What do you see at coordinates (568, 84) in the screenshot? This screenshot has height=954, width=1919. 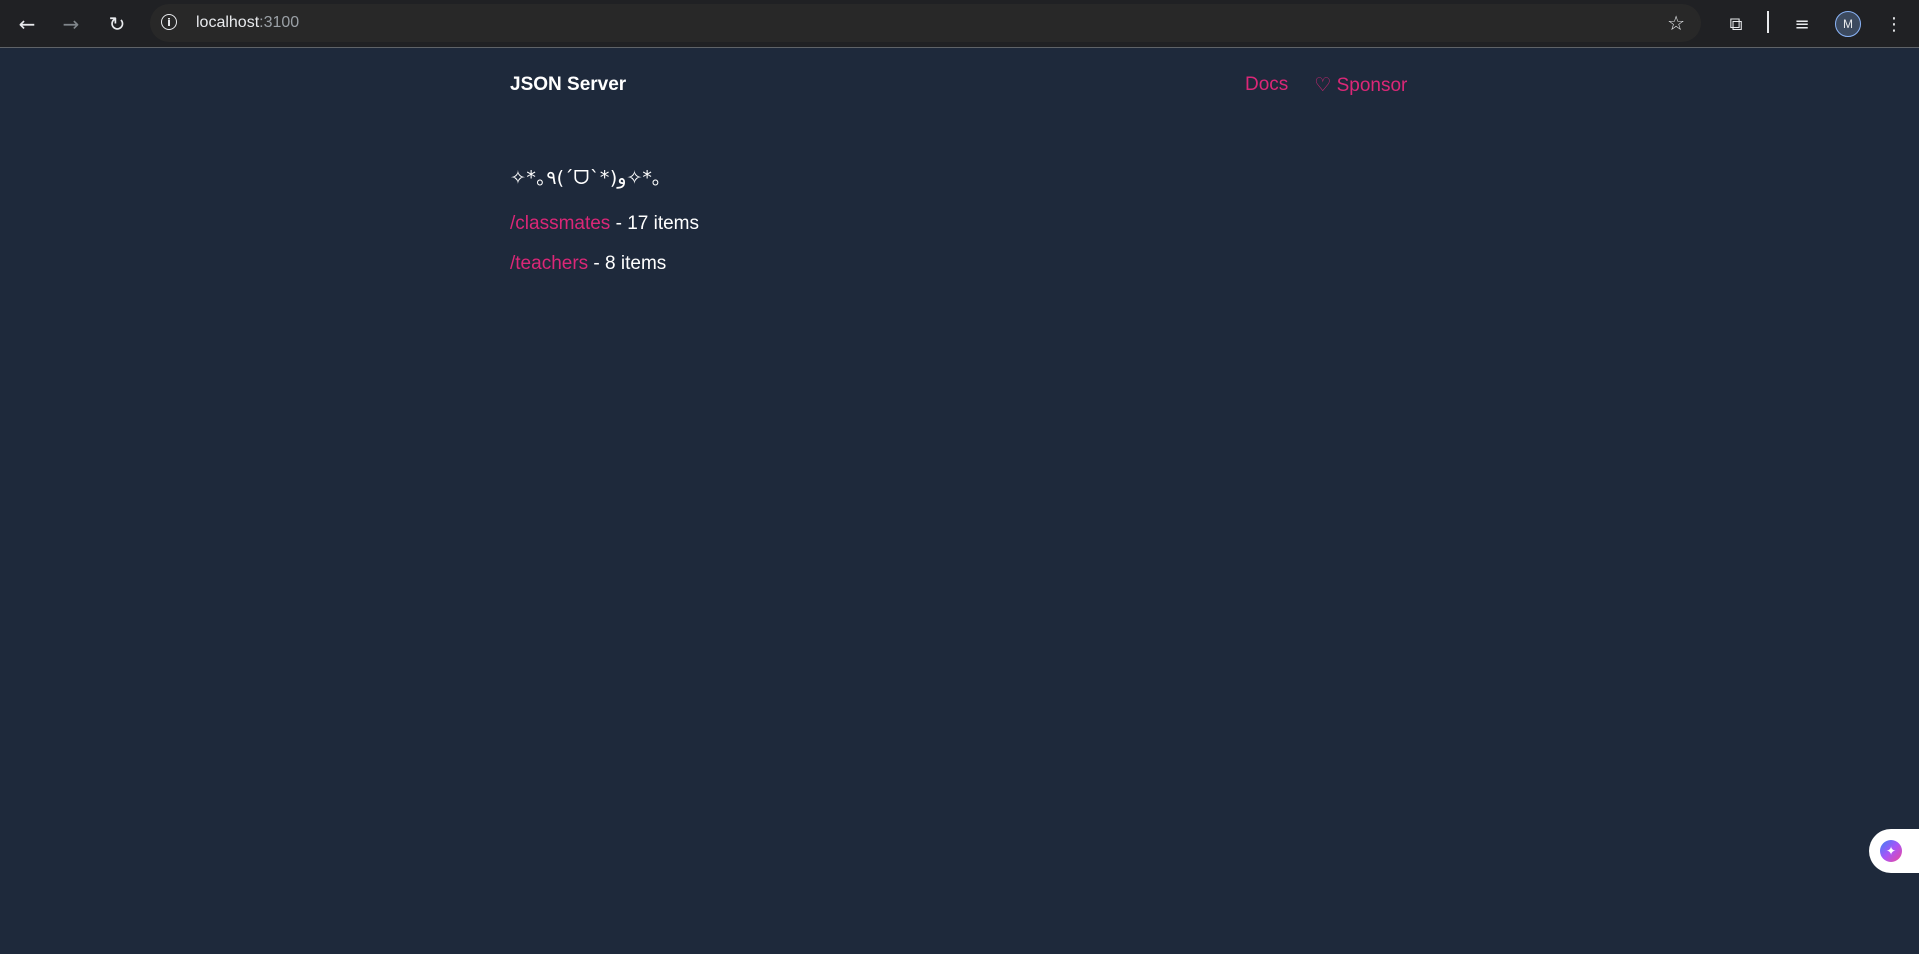 I see `brand-title: JSON Server` at bounding box center [568, 84].